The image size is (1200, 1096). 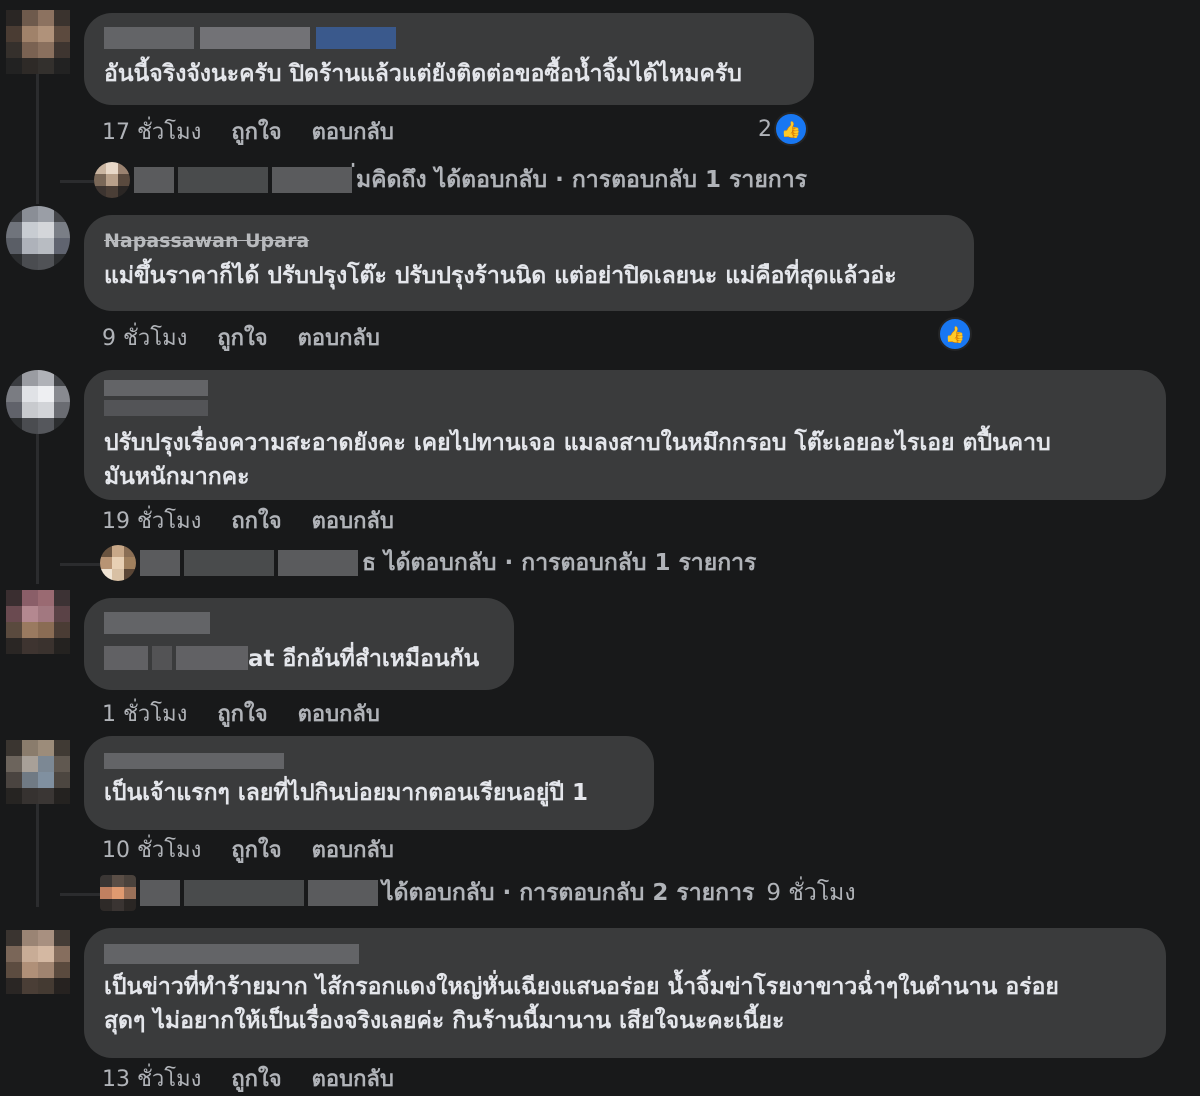 I want to click on author-name: Napassawan Upara, so click(x=528, y=241).